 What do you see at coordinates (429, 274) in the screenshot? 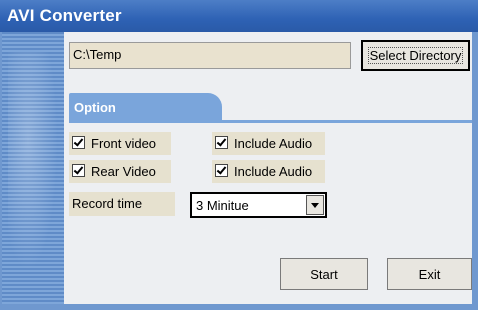
I see `exit-button: Exit` at bounding box center [429, 274].